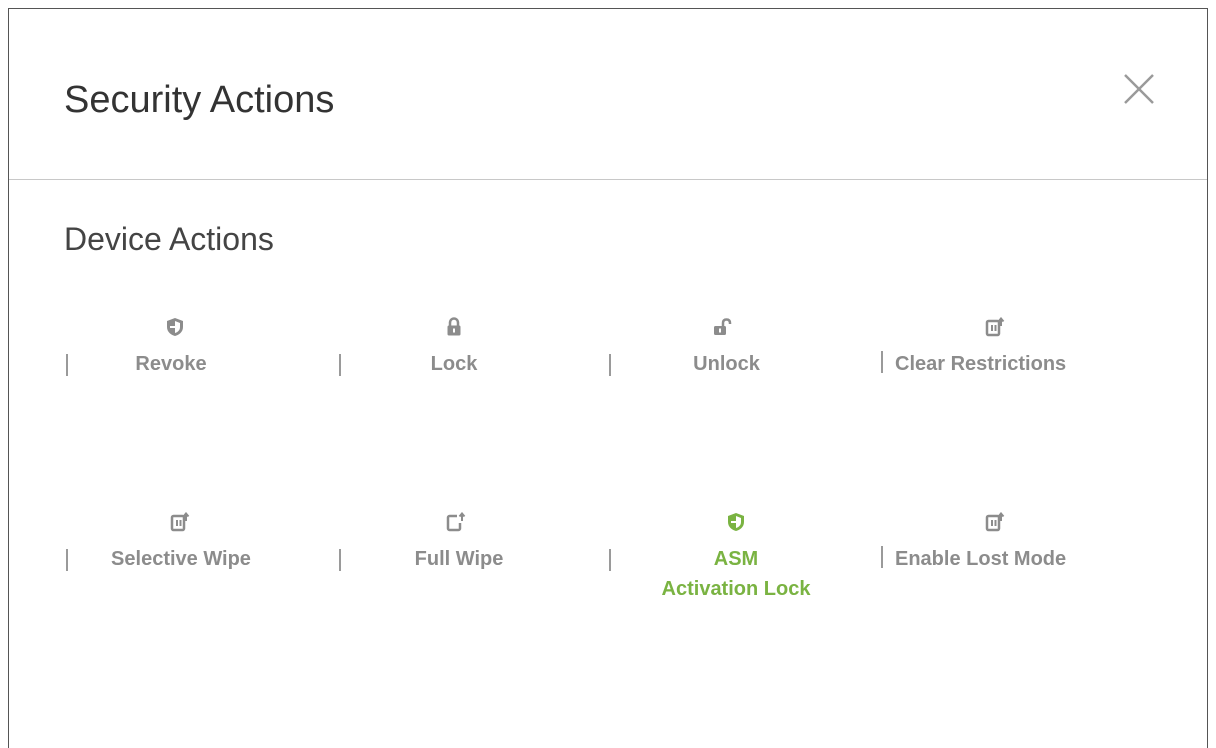  I want to click on close-icon, so click(1139, 89).